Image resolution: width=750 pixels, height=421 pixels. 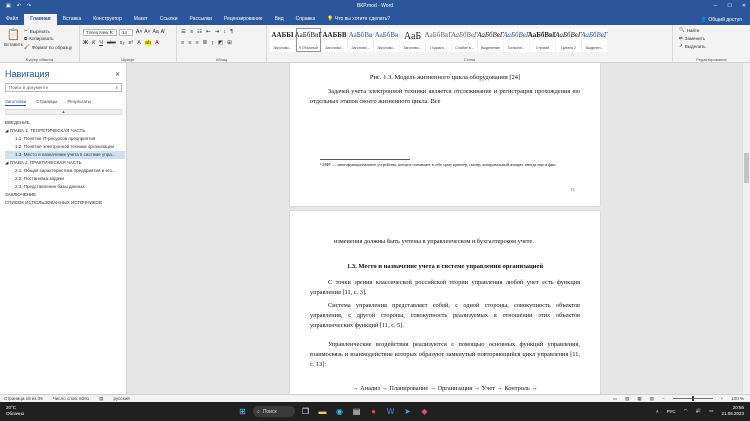 I want to click on italic-icon: К, so click(x=93, y=43).